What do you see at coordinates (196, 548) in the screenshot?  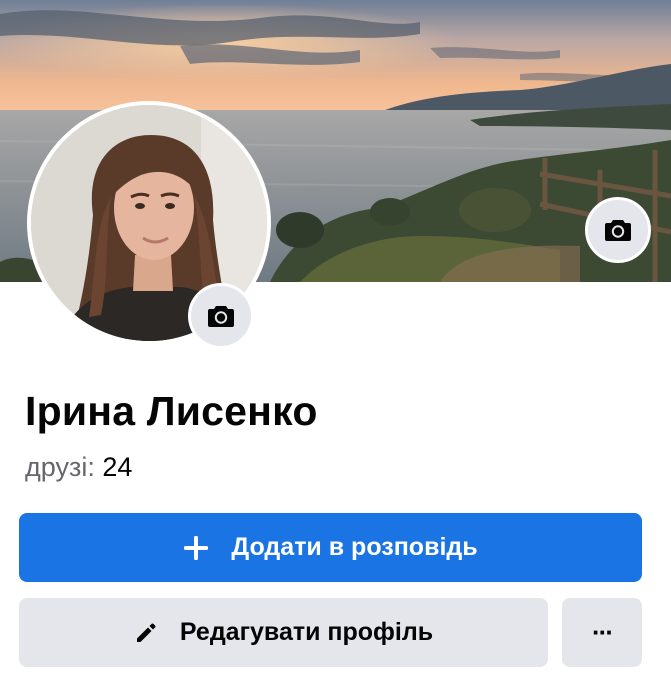 I see `plus-icon` at bounding box center [196, 548].